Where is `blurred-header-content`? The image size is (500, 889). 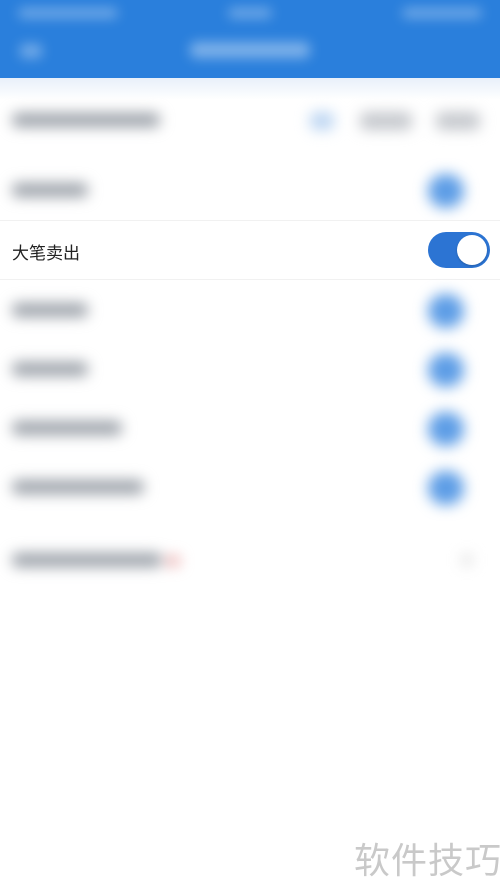
blurred-header-content is located at coordinates (250, 39).